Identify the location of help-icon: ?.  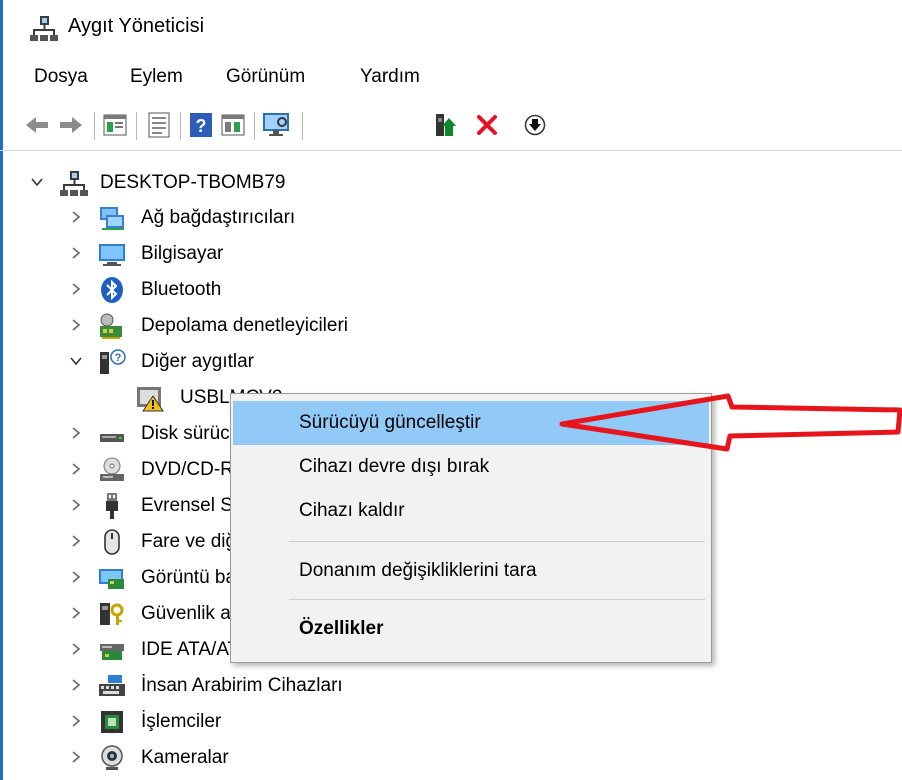
(201, 125).